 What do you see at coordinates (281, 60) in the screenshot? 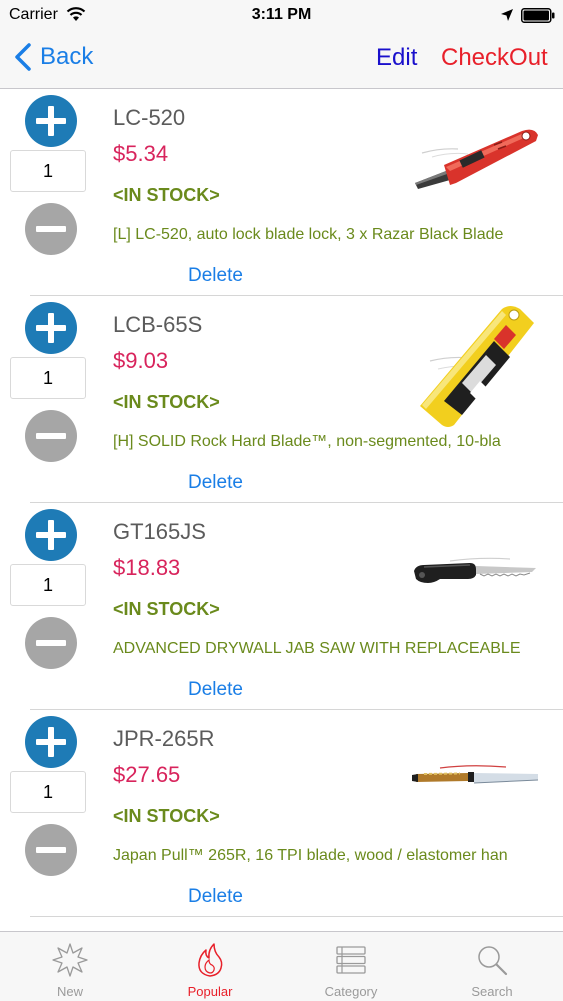
I see `nav-bar: Back Edit CheckOut` at bounding box center [281, 60].